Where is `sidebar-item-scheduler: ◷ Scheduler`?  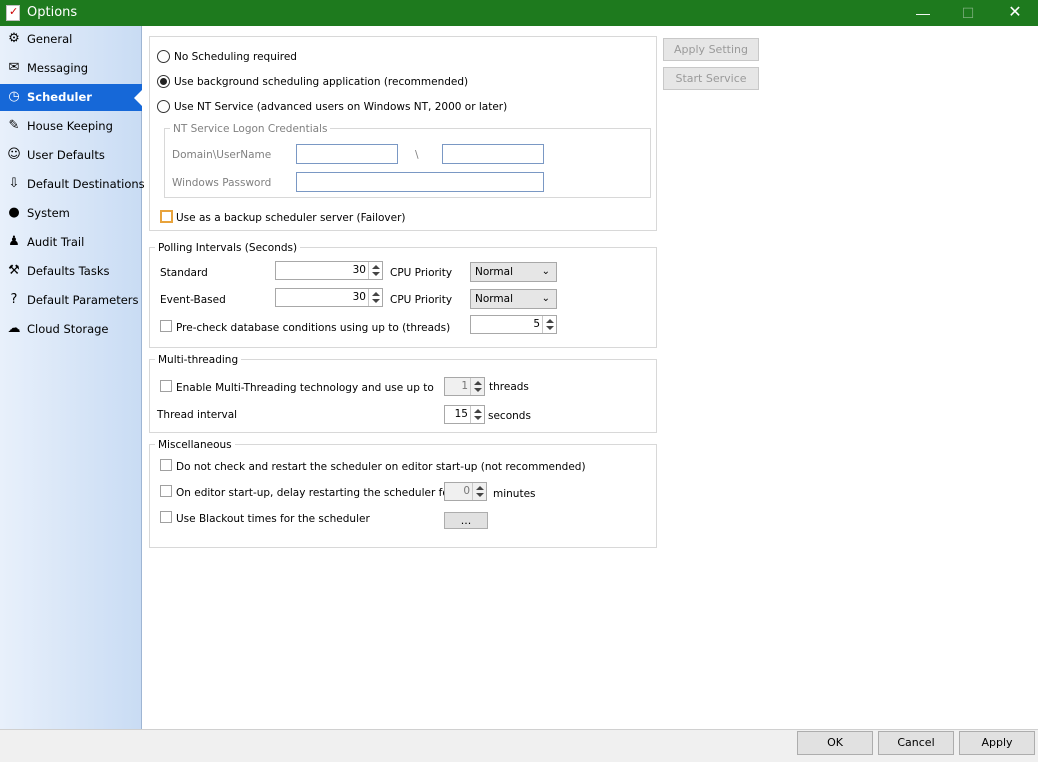
sidebar-item-scheduler: ◷ Scheduler is located at coordinates (71, 97).